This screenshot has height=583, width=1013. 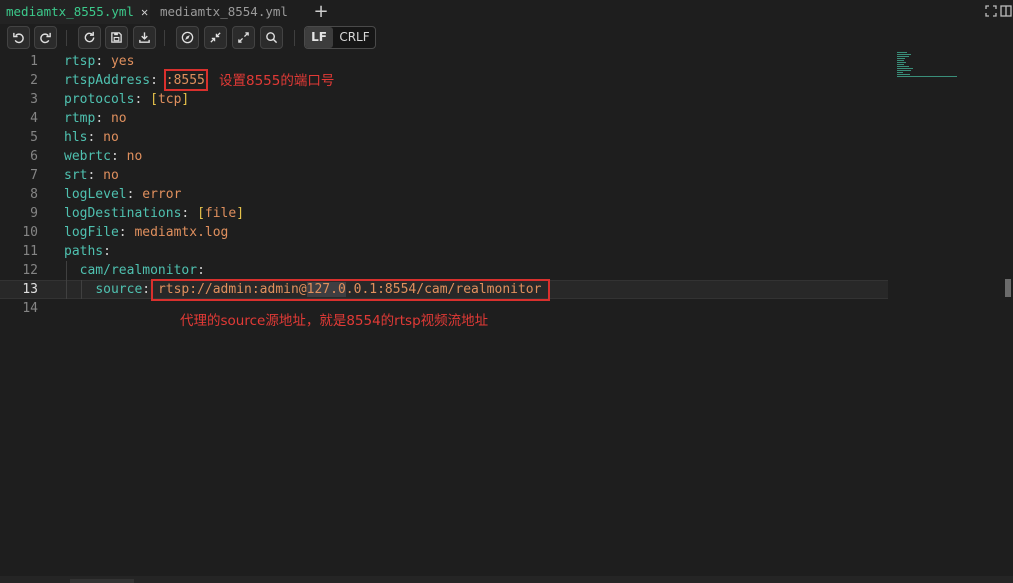 What do you see at coordinates (1008, 288) in the screenshot?
I see `vertical-scrollbar-thumb` at bounding box center [1008, 288].